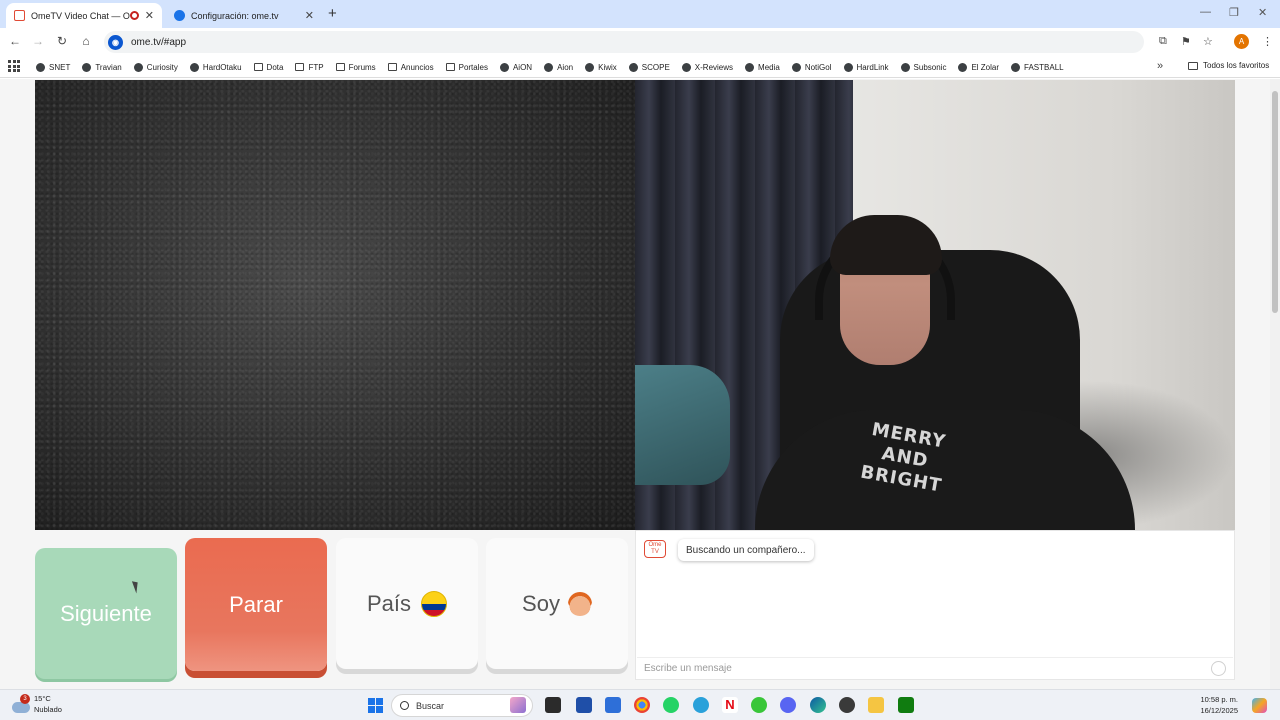 This screenshot has height=720, width=1280. I want to click on gender-button: Soy, so click(557, 603).